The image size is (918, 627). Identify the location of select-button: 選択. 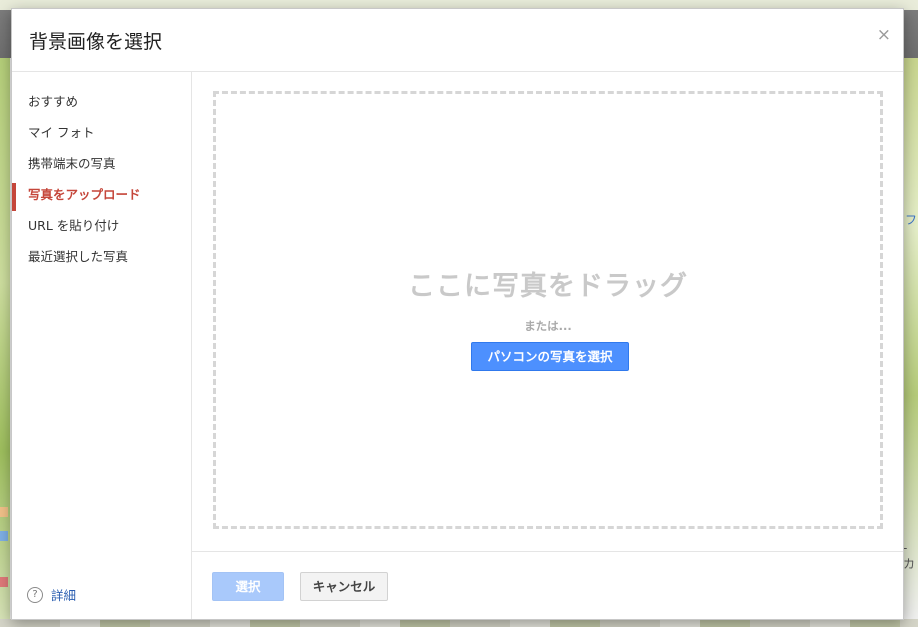
(248, 586).